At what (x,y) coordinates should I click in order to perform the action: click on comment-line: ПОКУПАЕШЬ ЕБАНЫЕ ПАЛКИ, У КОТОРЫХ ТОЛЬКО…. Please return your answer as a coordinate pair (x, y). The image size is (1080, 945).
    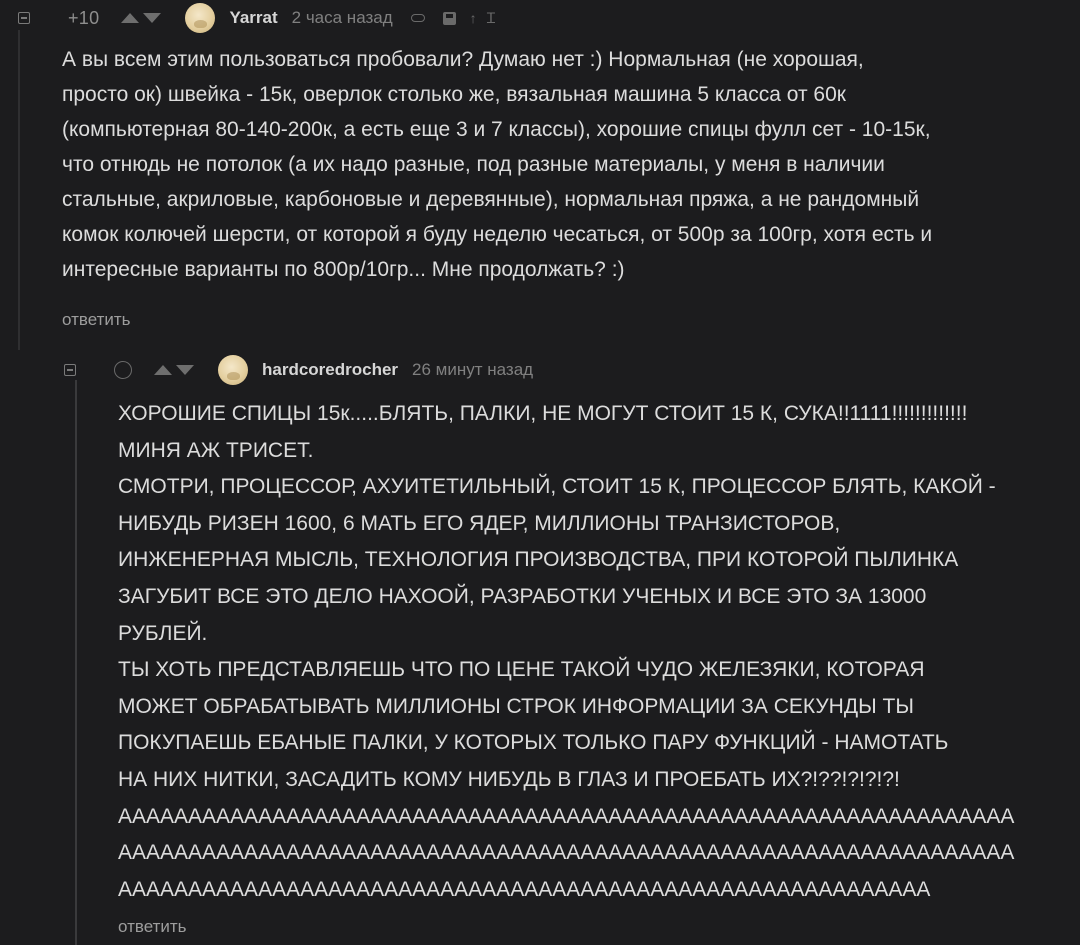
    Looking at the image, I should click on (533, 743).